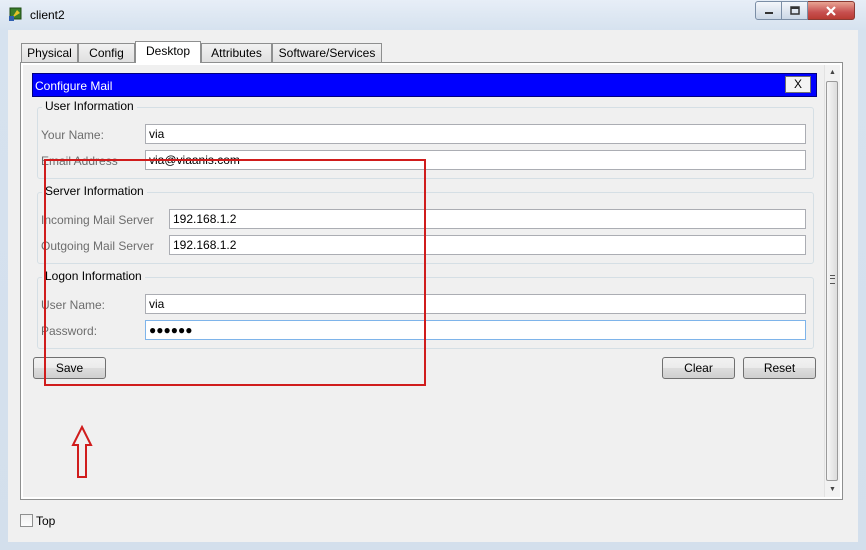  What do you see at coordinates (327, 52) in the screenshot?
I see `tab-software-services: Software/Services` at bounding box center [327, 52].